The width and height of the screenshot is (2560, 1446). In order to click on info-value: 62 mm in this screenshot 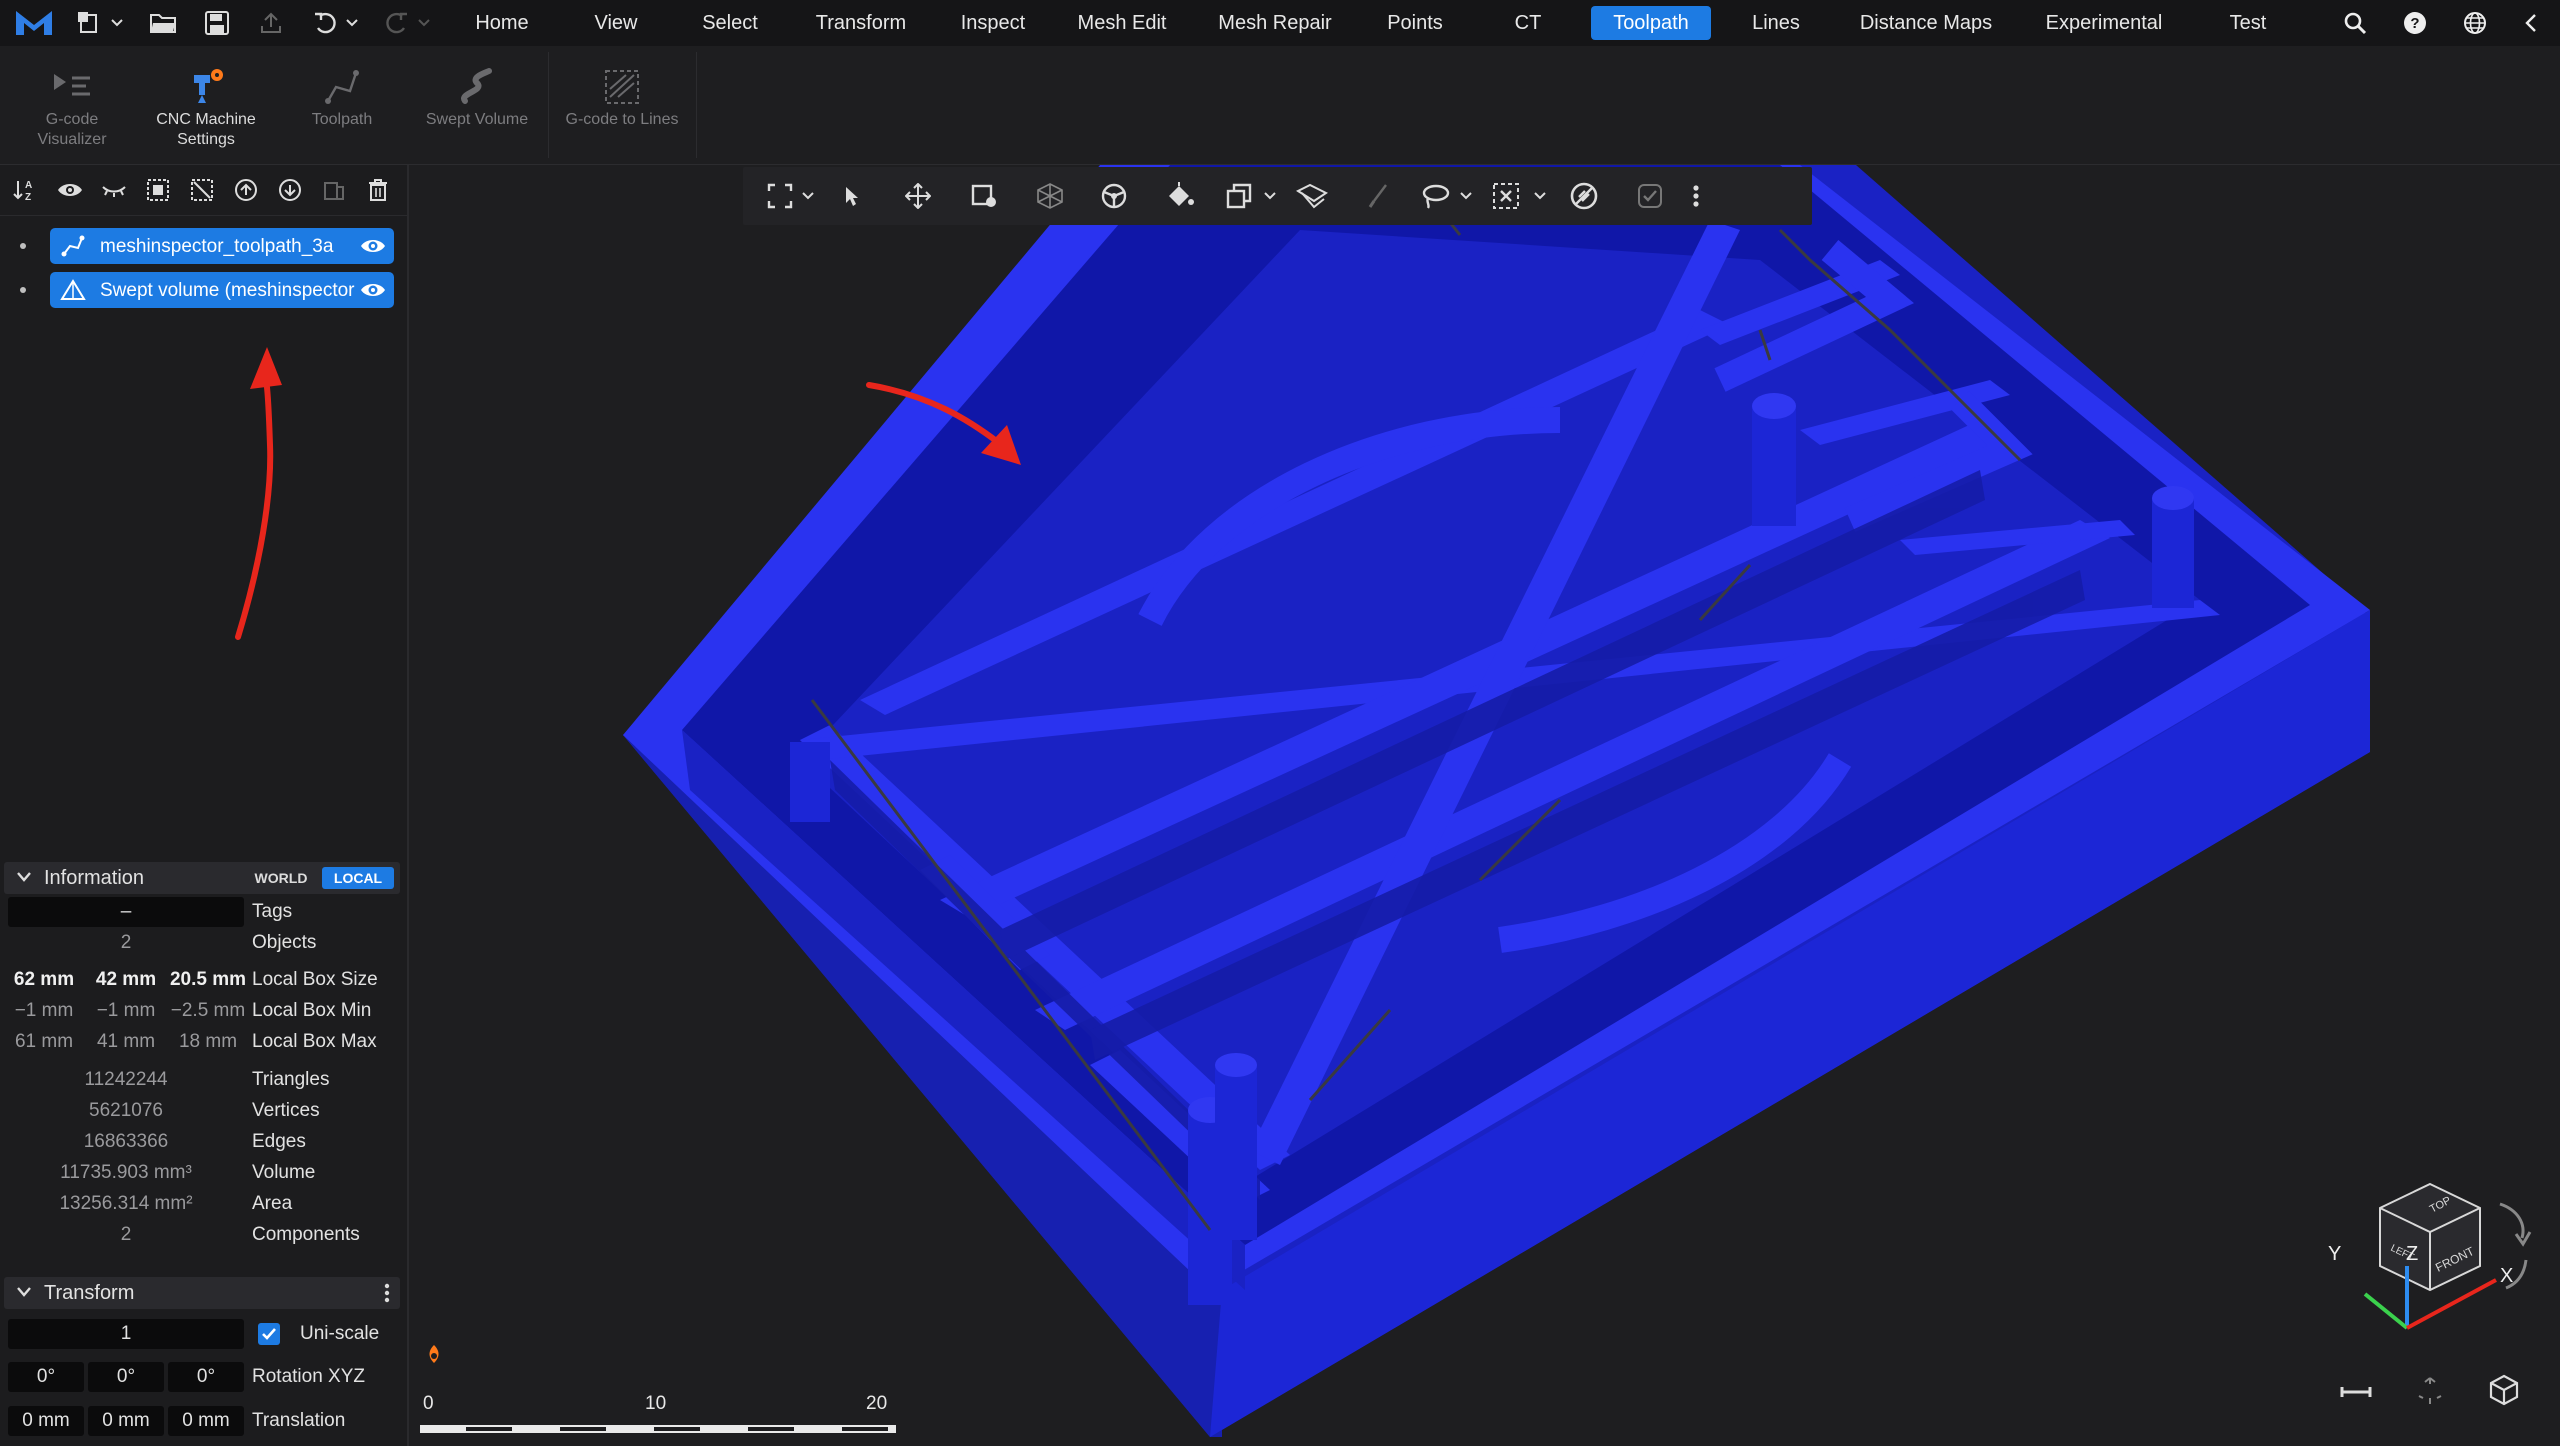, I will do `click(44, 979)`.